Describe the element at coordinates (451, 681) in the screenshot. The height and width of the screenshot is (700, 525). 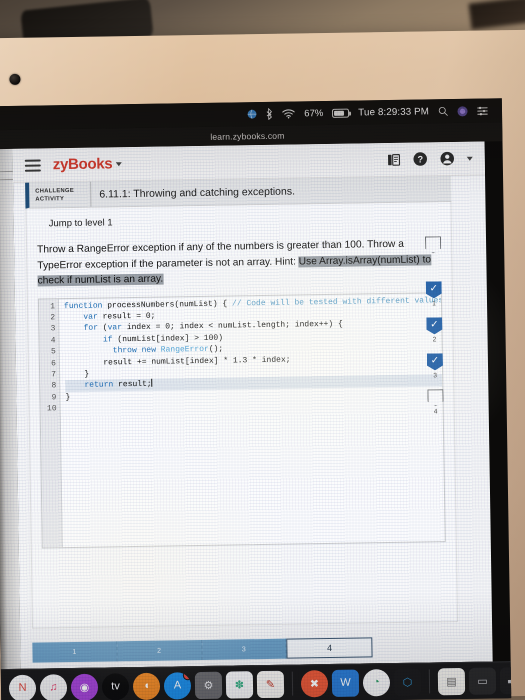
I see `dock-icon-document-file: ▤` at that location.